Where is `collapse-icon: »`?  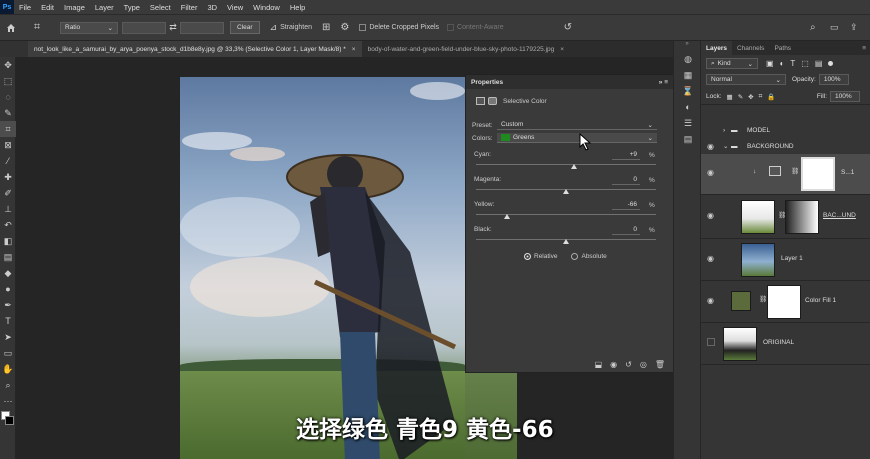
collapse-icon: » is located at coordinates (687, 46).